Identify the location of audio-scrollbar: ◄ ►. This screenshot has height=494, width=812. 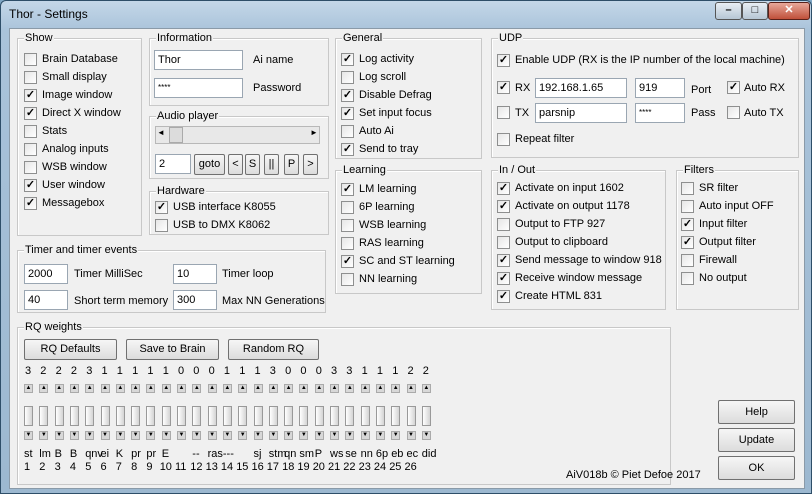
(237, 135).